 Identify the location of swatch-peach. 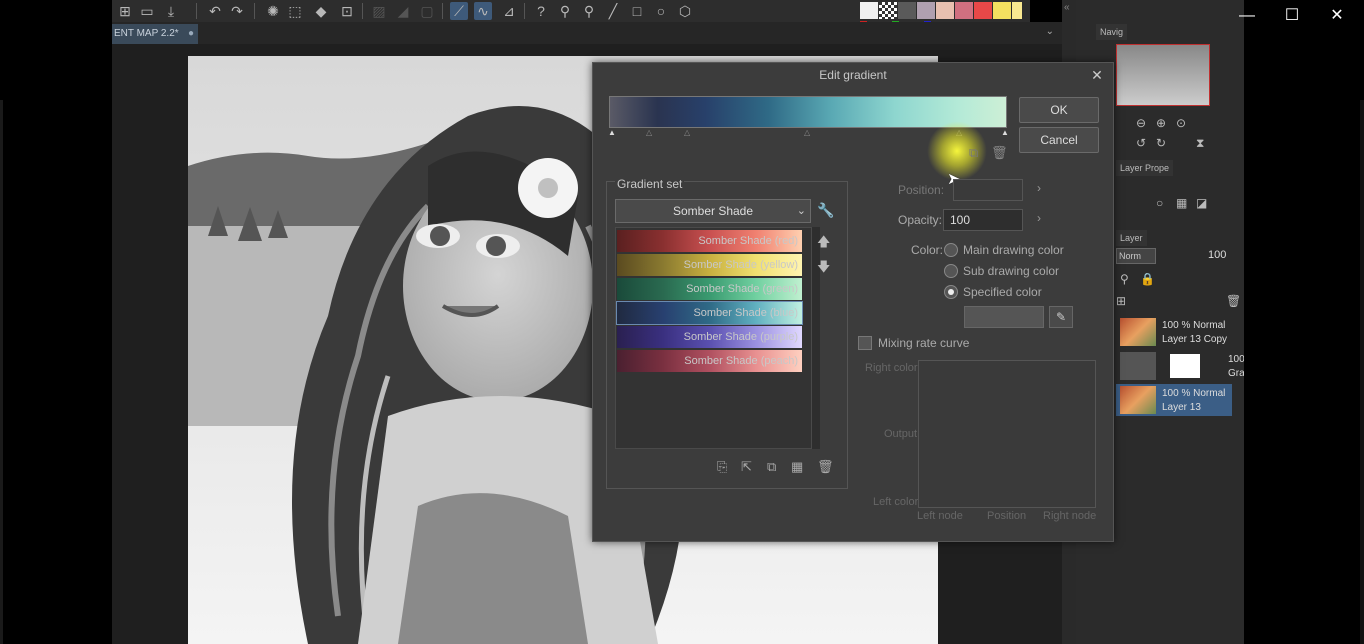
(945, 10).